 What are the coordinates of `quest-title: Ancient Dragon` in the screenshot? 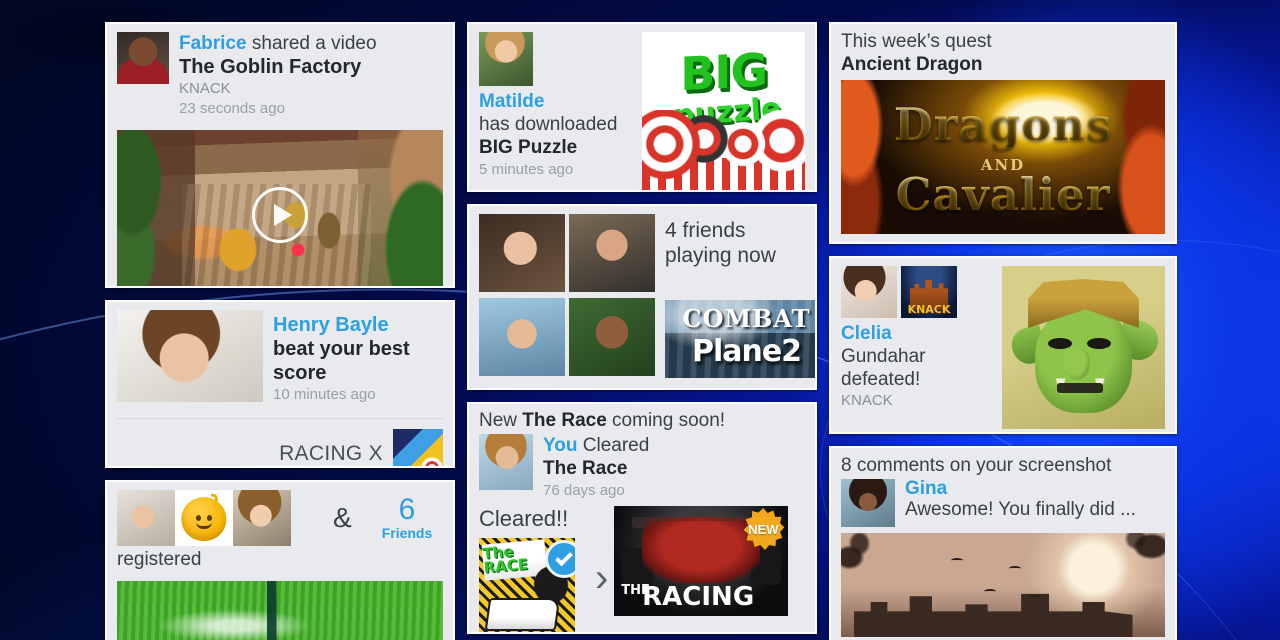 It's located at (912, 64).